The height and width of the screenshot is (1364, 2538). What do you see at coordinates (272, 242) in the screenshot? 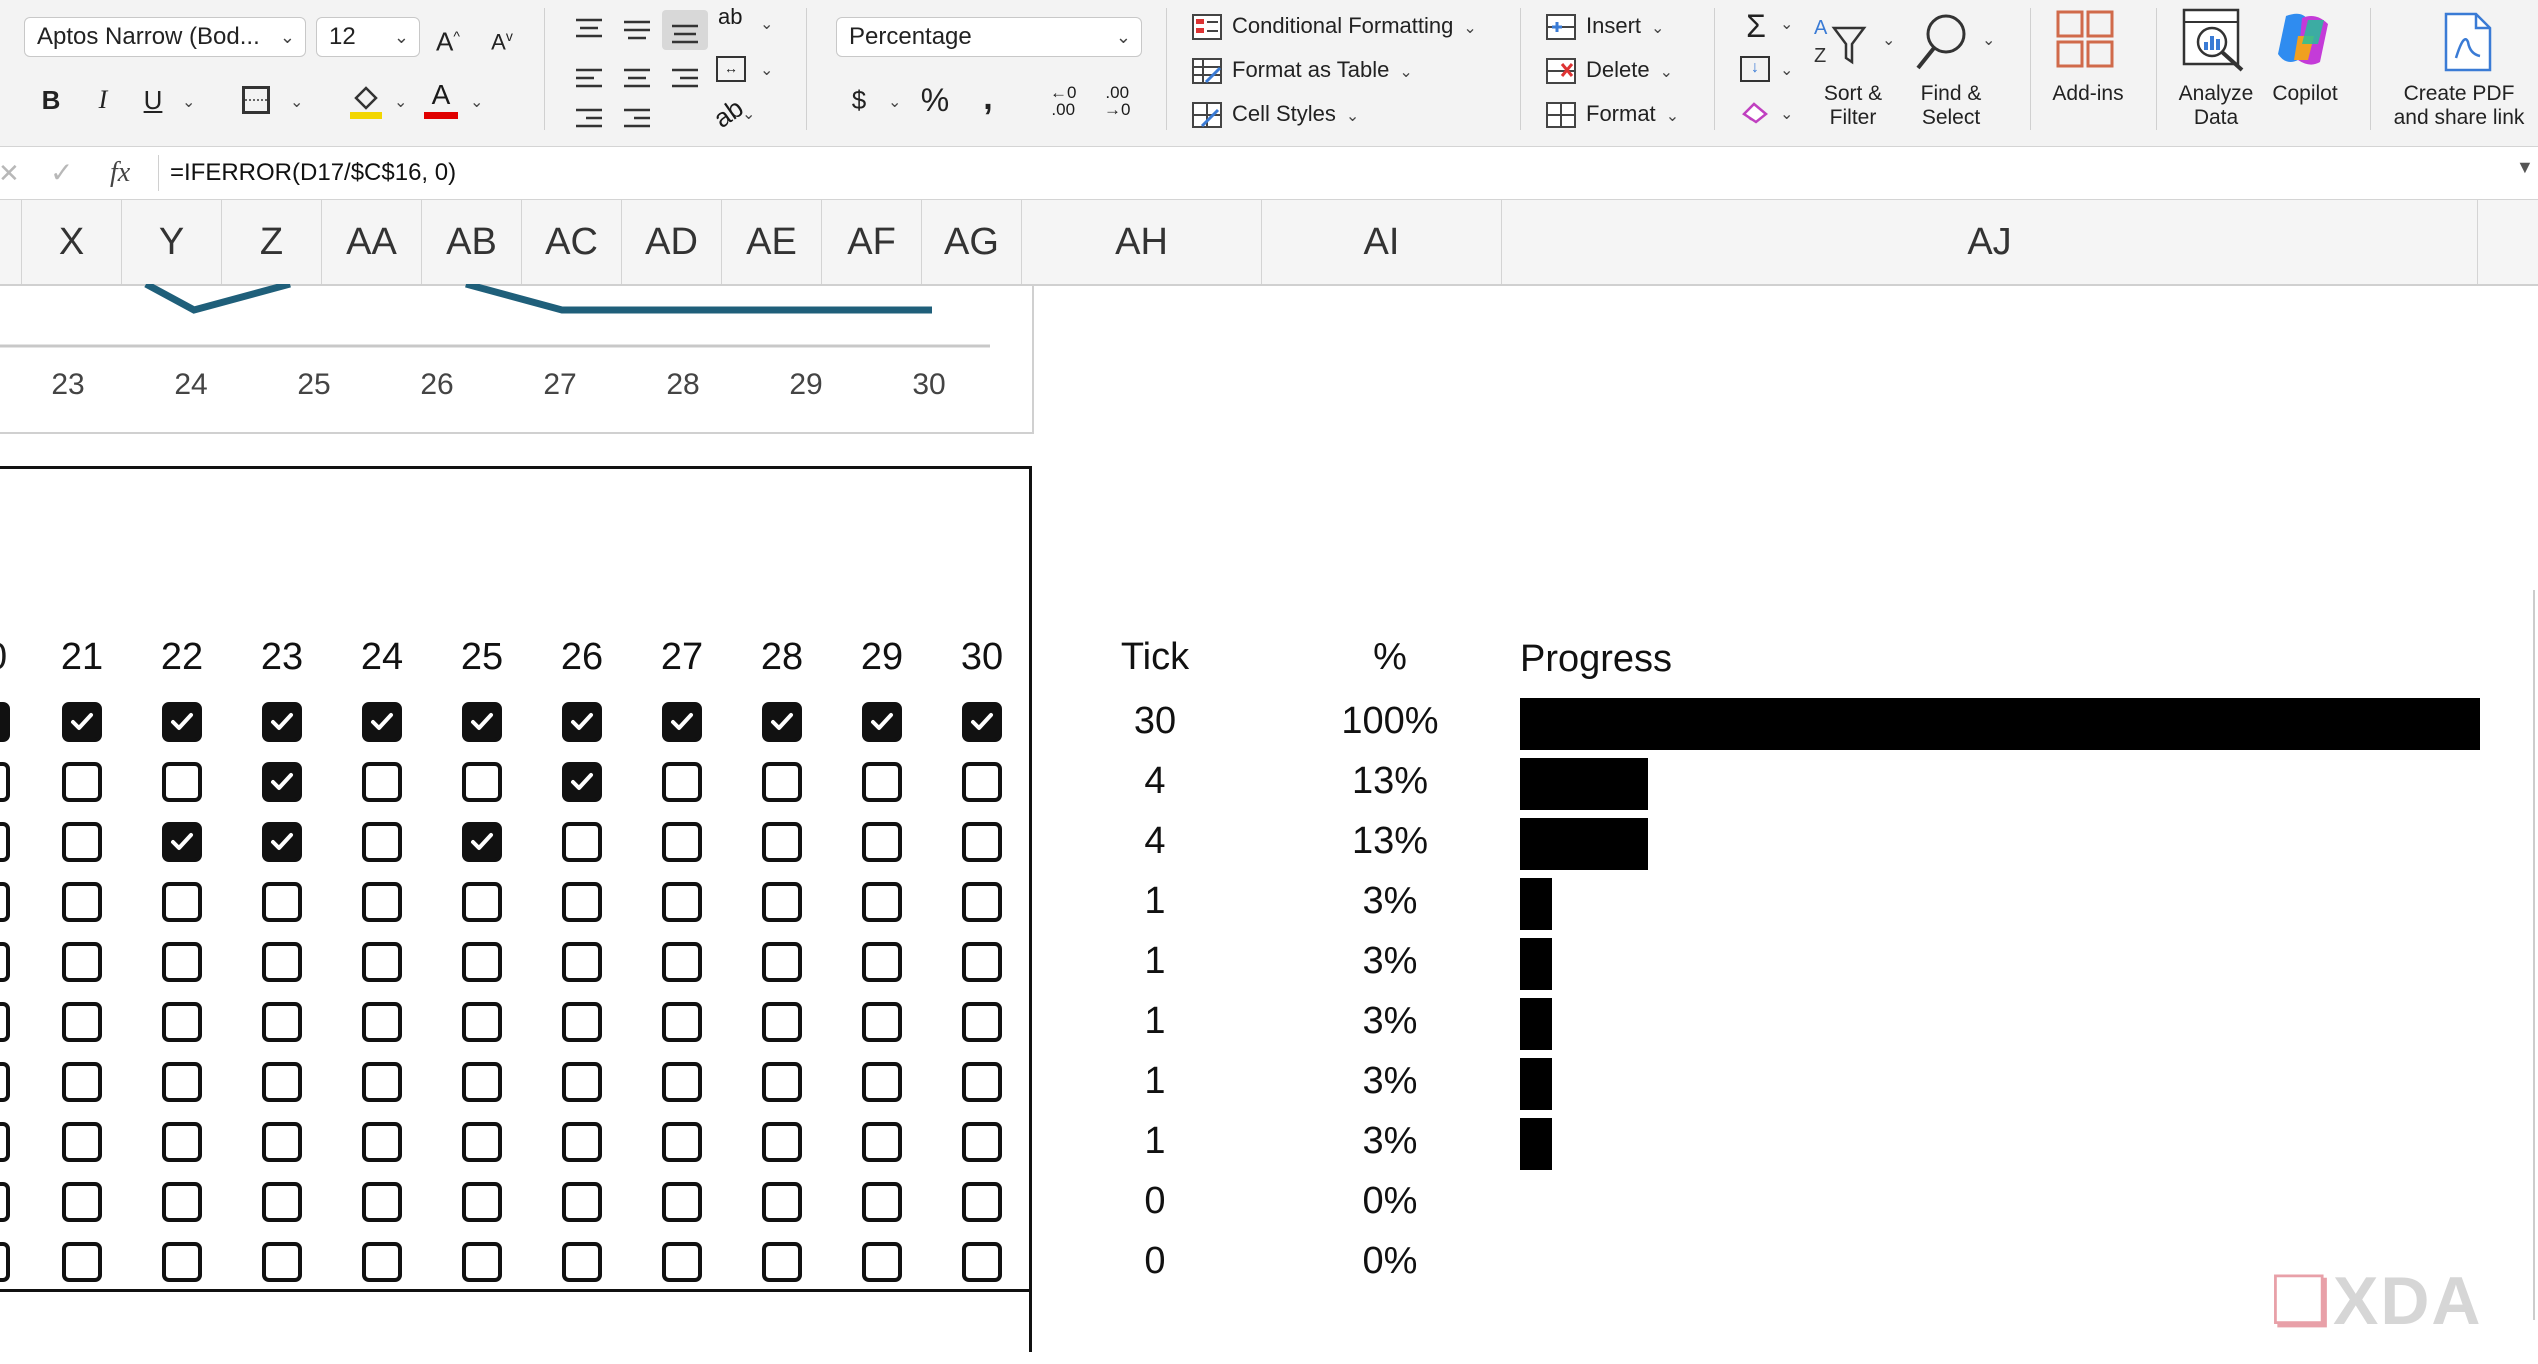
I see `column-header-z: Z` at bounding box center [272, 242].